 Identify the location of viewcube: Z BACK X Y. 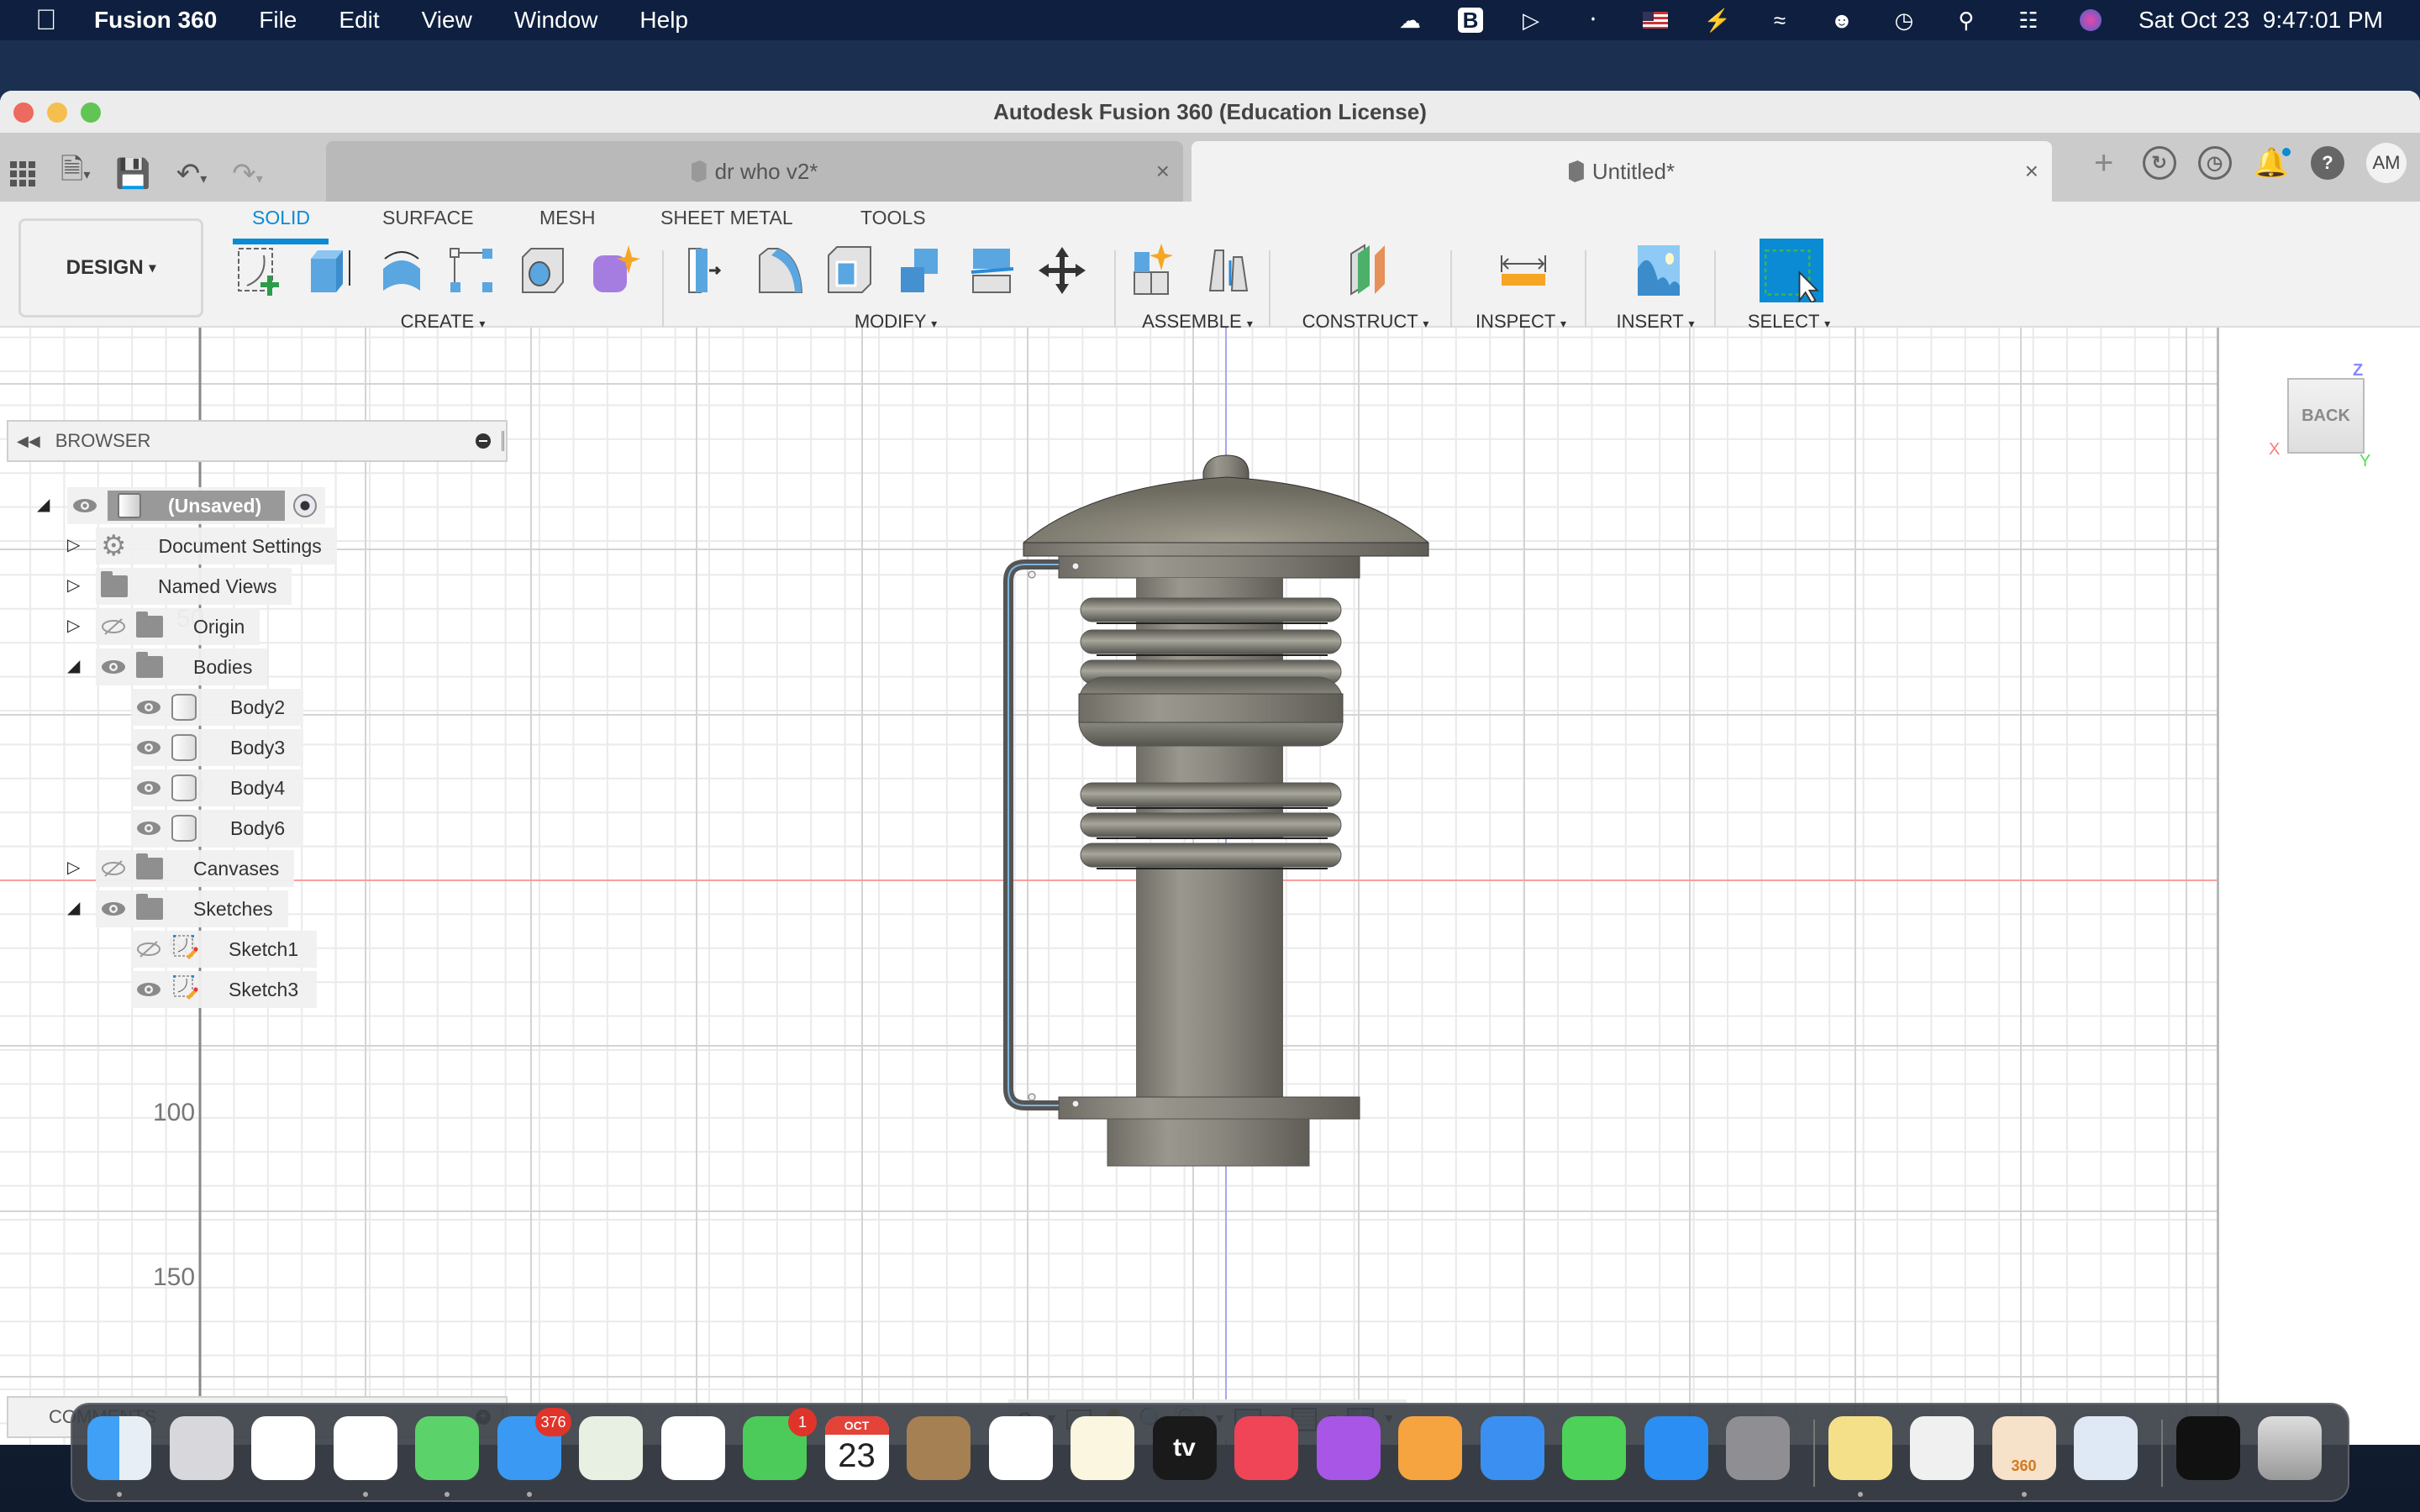
(2336, 415).